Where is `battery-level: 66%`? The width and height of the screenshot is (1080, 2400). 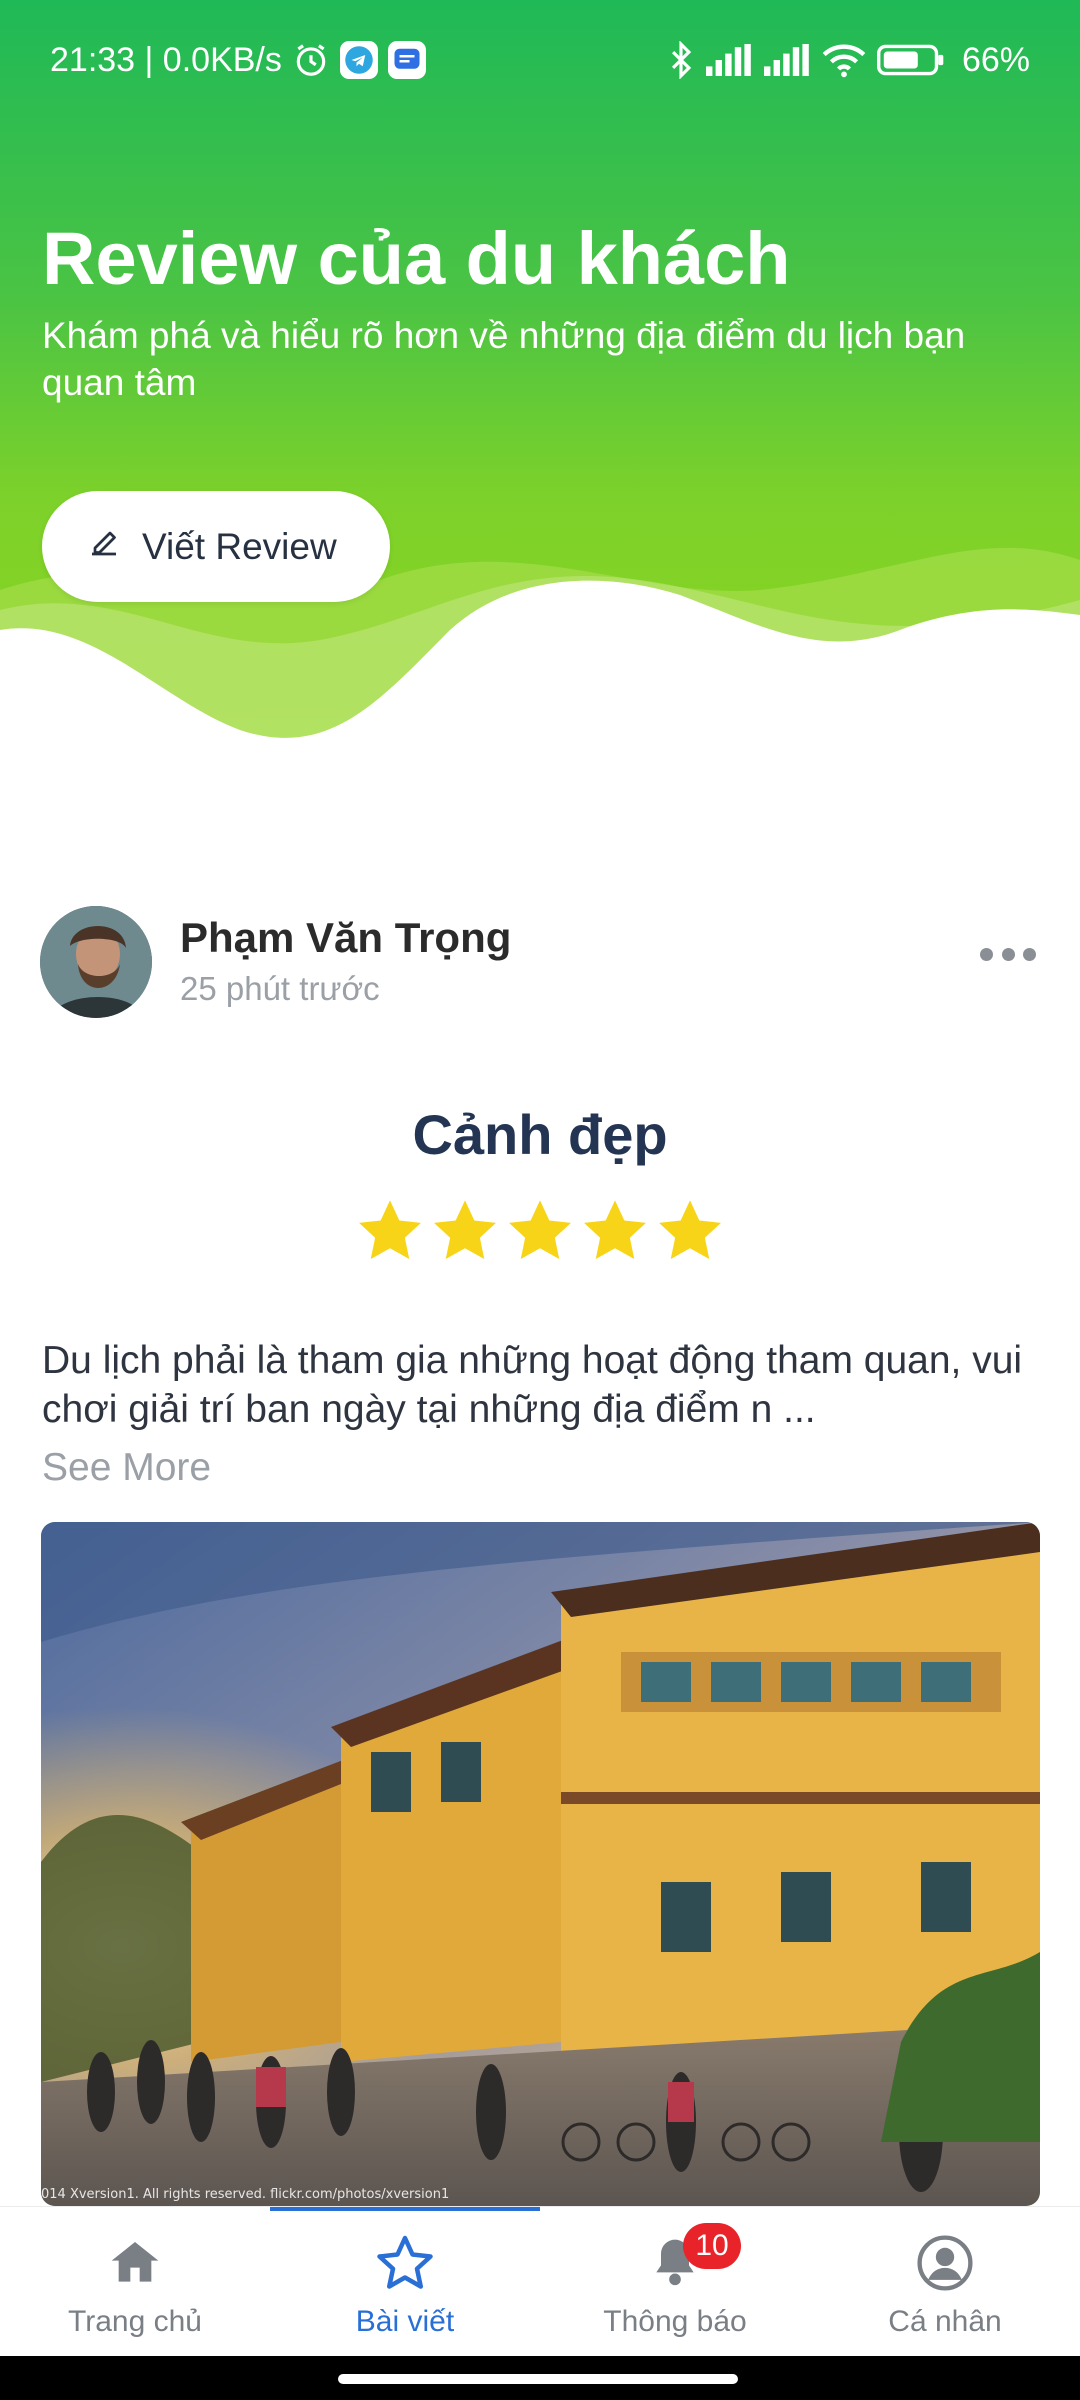 battery-level: 66% is located at coordinates (995, 59).